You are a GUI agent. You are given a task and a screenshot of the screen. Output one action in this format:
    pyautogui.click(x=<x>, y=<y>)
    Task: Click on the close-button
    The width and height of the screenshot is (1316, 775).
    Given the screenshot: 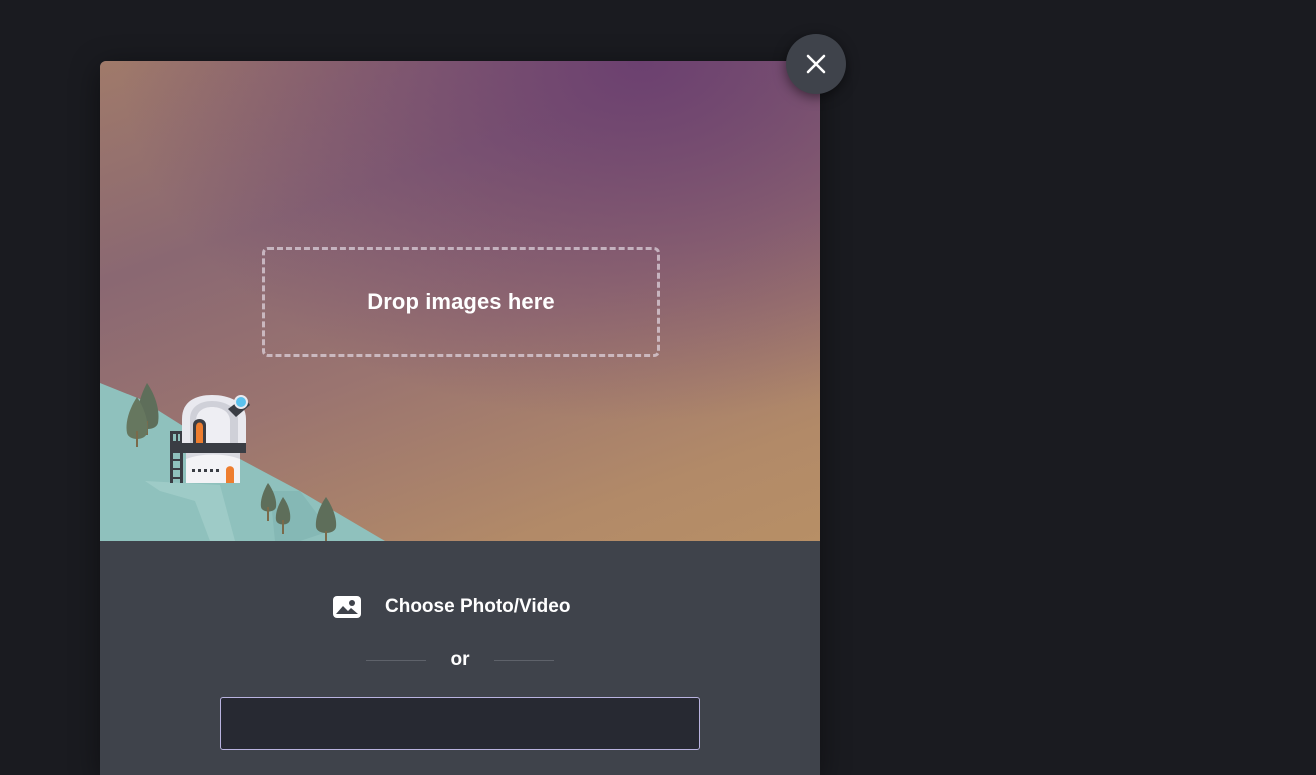 What is the action you would take?
    pyautogui.click(x=816, y=64)
    